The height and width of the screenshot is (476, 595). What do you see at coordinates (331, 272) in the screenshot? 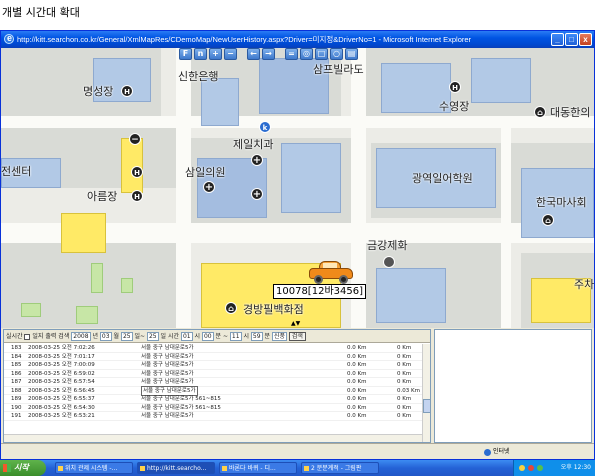
I see `vehicle-icon` at bounding box center [331, 272].